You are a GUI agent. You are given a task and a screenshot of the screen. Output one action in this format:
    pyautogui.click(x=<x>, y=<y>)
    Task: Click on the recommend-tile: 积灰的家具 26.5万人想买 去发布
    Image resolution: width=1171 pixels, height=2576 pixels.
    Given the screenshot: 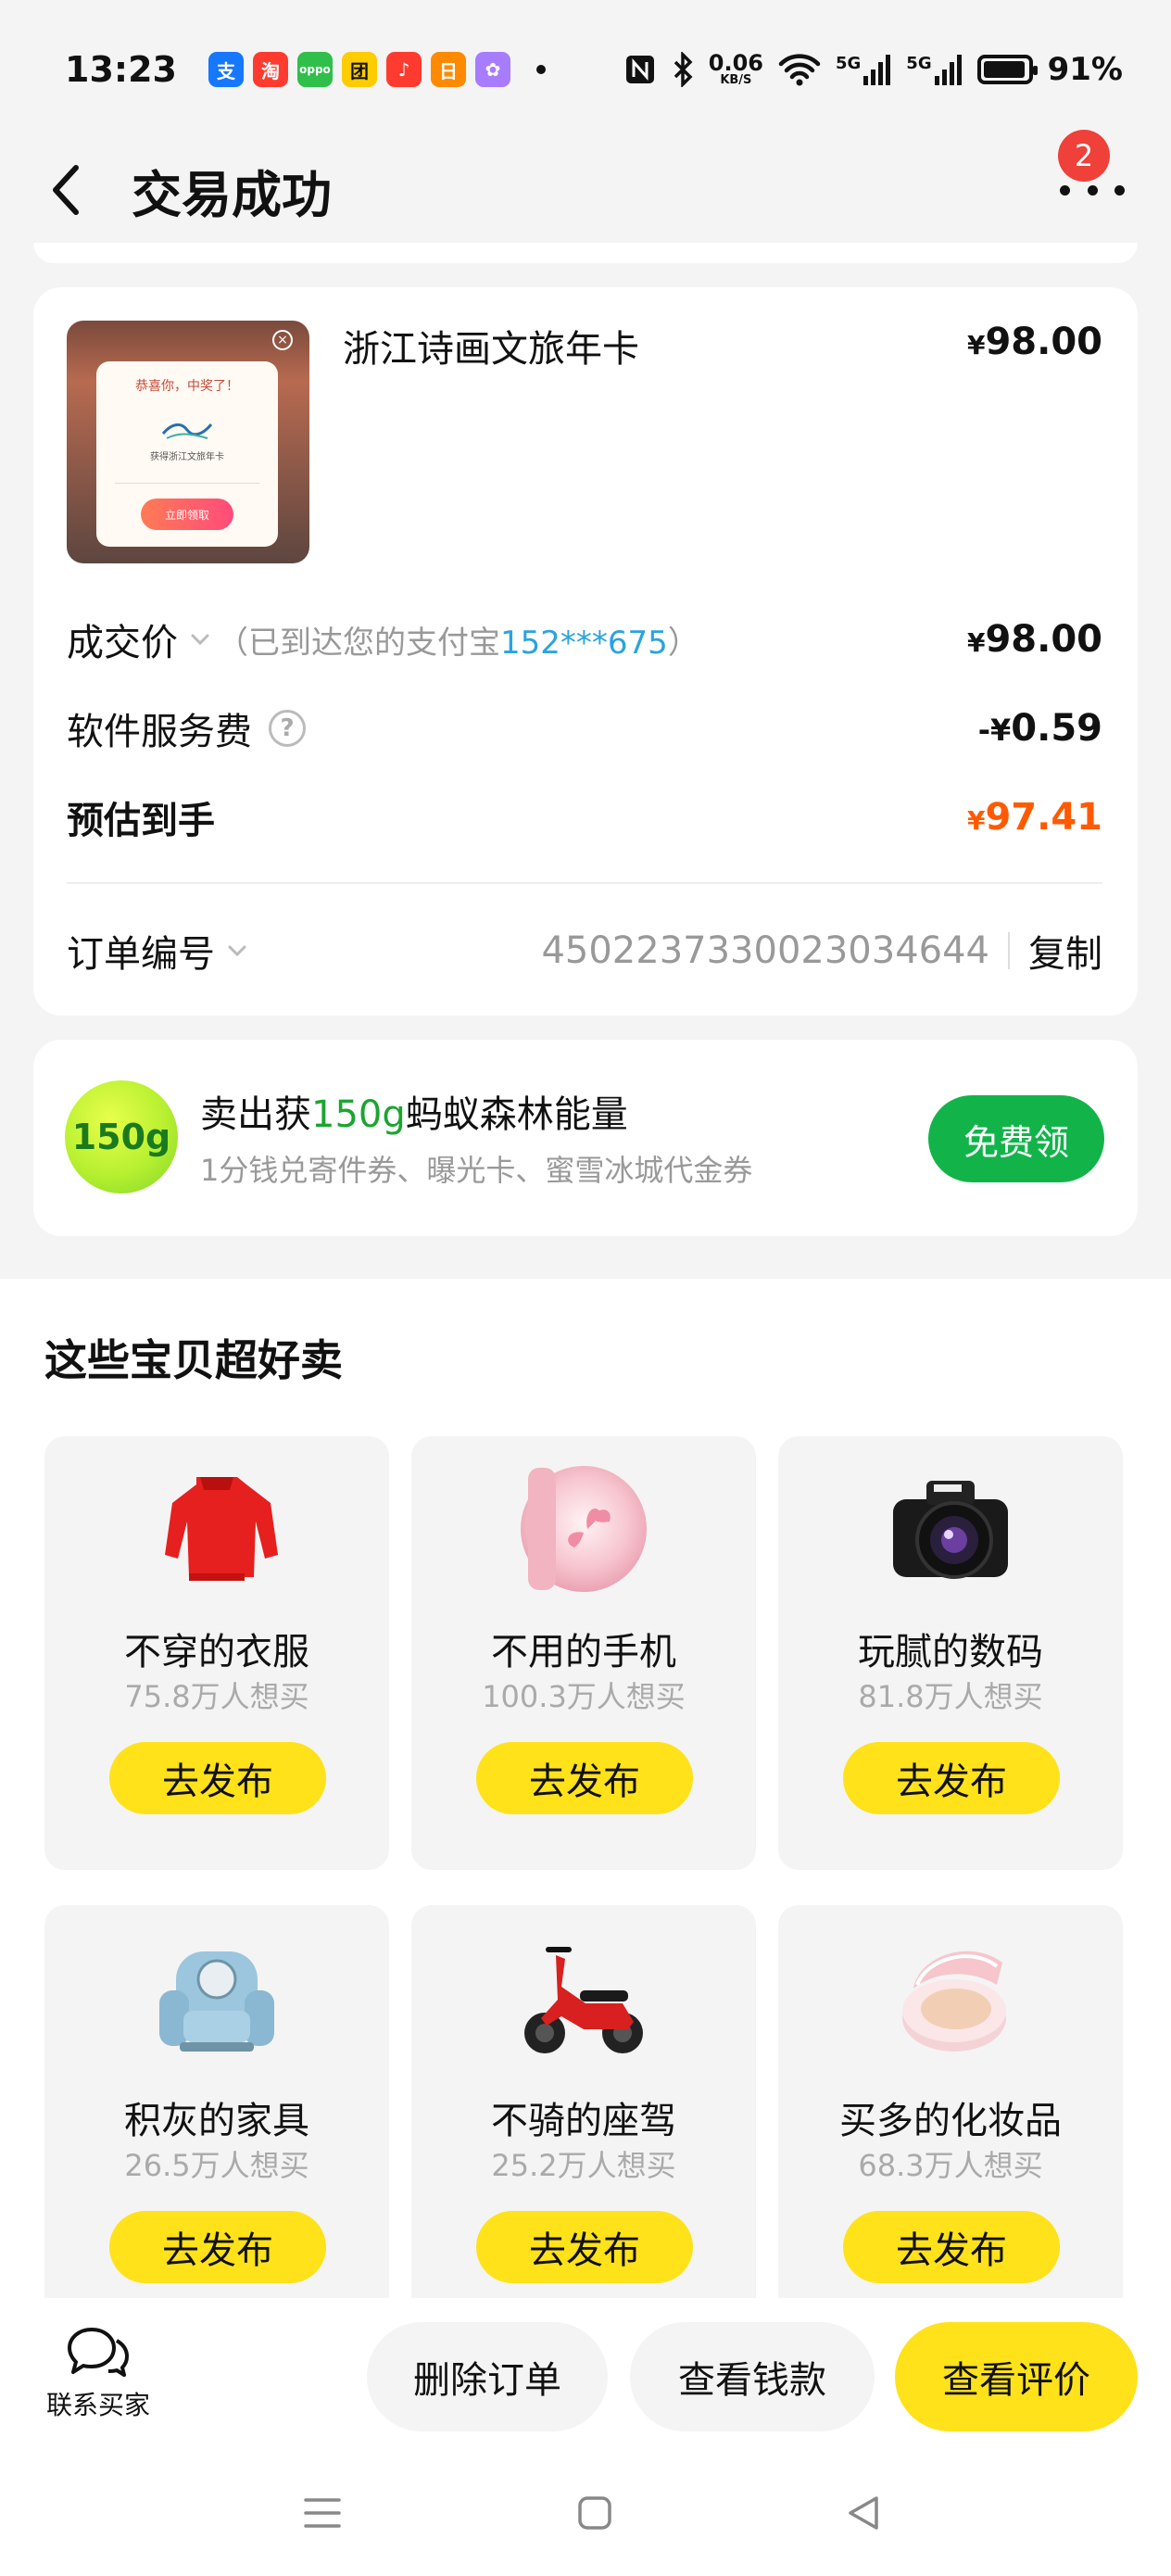 What is the action you would take?
    pyautogui.click(x=217, y=2122)
    